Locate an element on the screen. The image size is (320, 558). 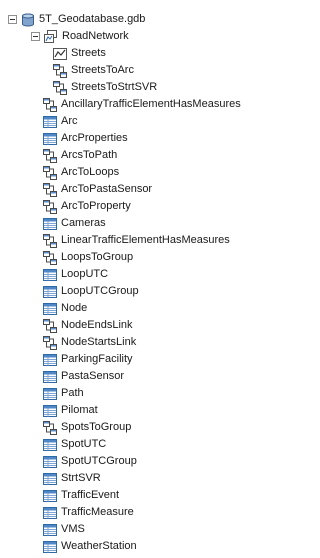
tree-item: StreetsToStrtSVR is located at coordinates (105, 87).